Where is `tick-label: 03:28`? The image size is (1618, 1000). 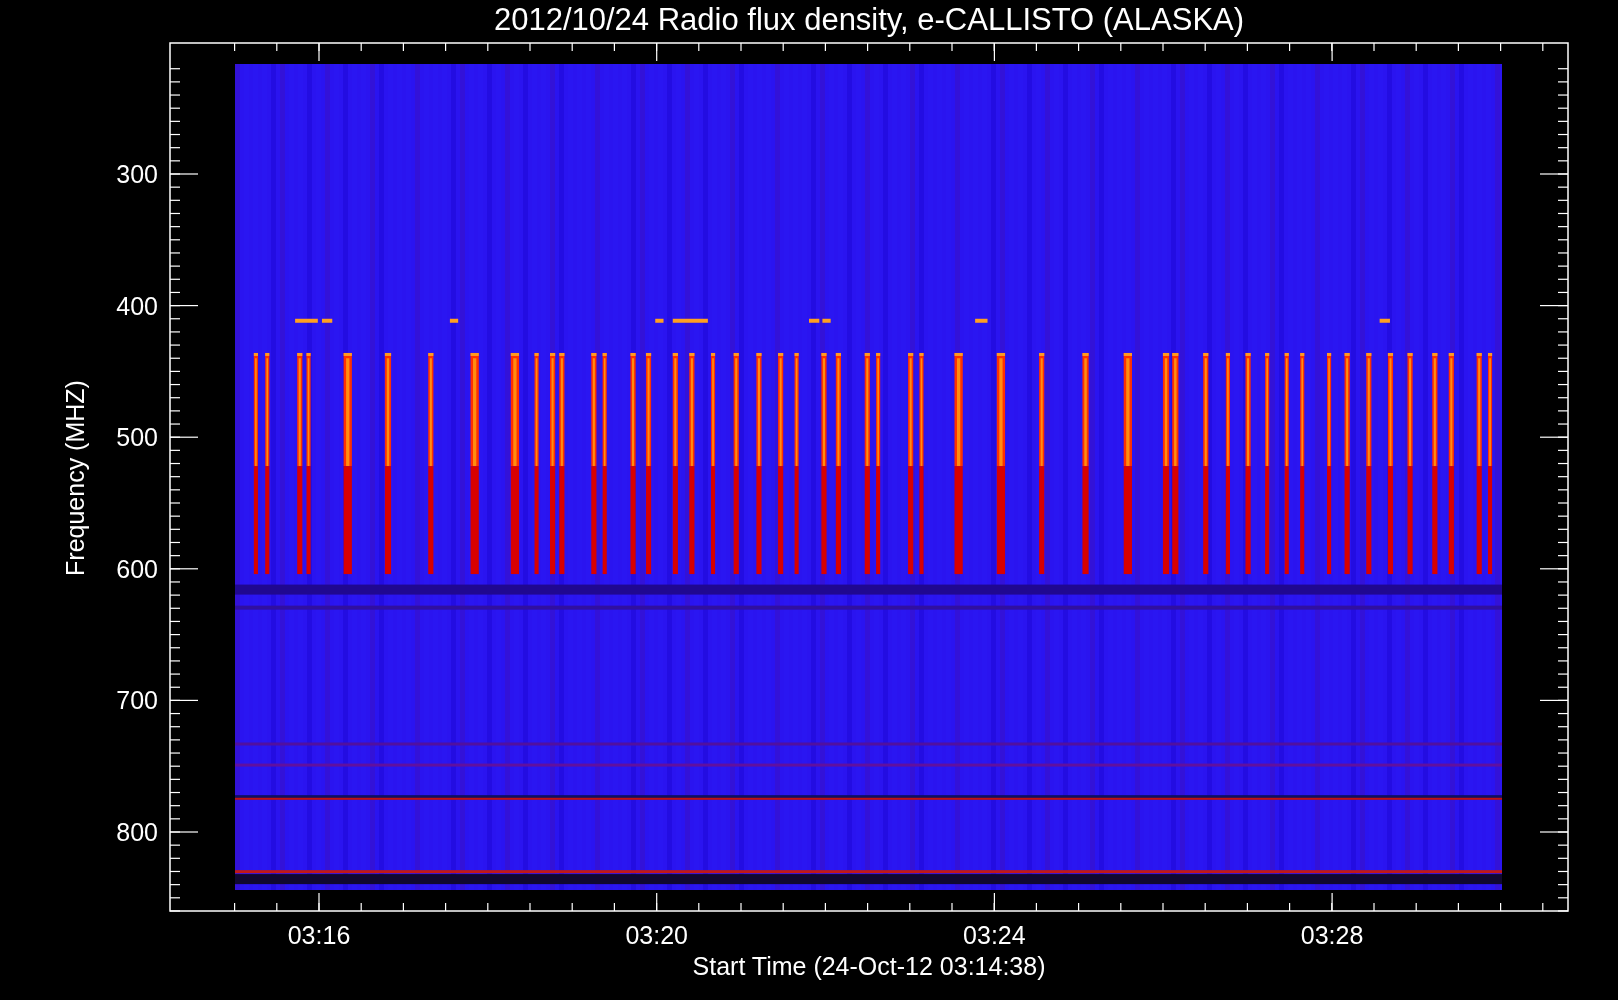
tick-label: 03:28 is located at coordinates (1332, 935).